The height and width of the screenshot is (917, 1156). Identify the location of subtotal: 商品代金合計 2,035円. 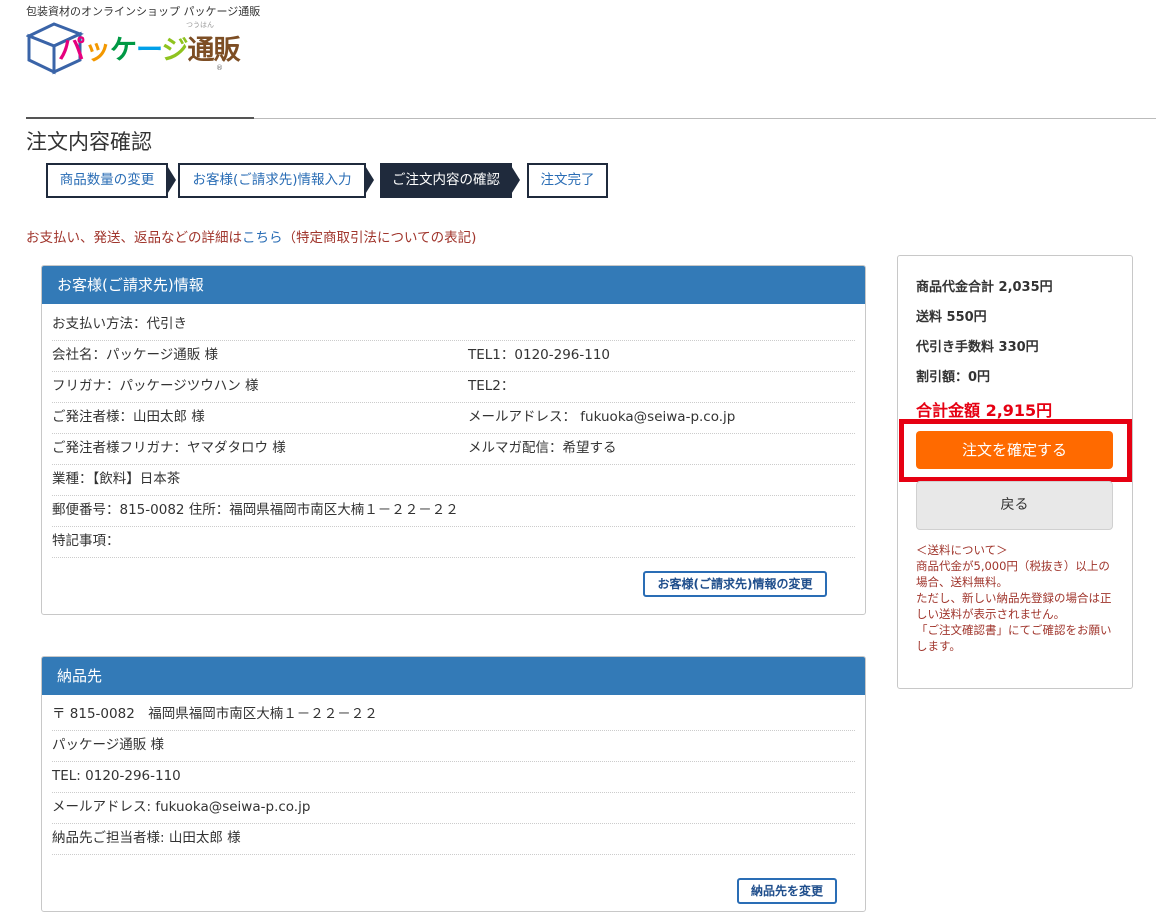
(984, 287).